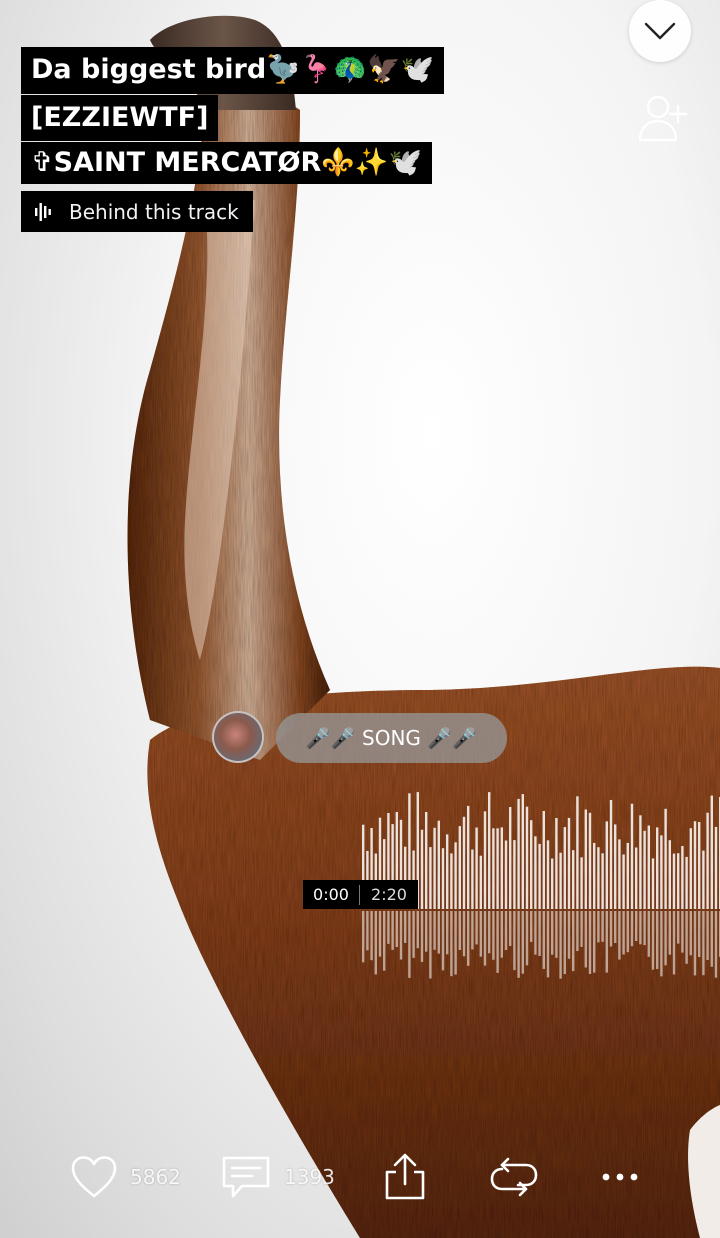  I want to click on commenter-avatar, so click(238, 737).